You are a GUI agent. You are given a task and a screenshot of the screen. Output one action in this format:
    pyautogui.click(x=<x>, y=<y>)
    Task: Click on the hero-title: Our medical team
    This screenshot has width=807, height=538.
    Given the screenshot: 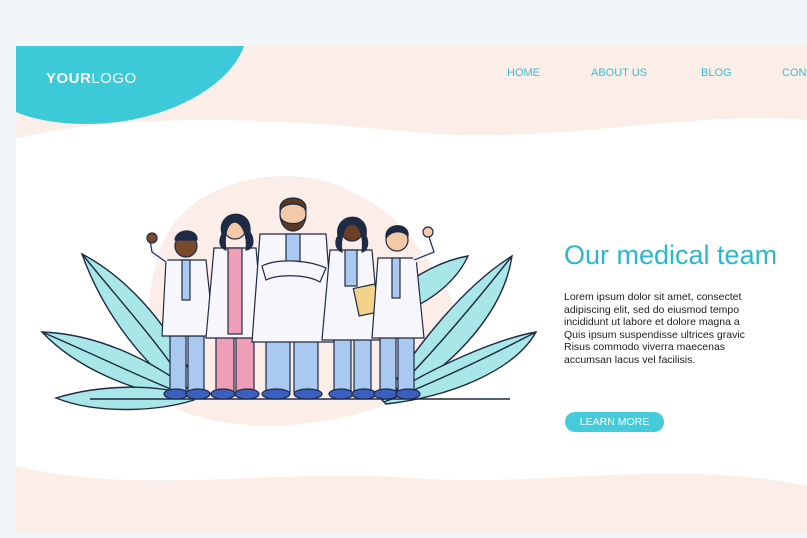 What is the action you would take?
    pyautogui.click(x=671, y=255)
    